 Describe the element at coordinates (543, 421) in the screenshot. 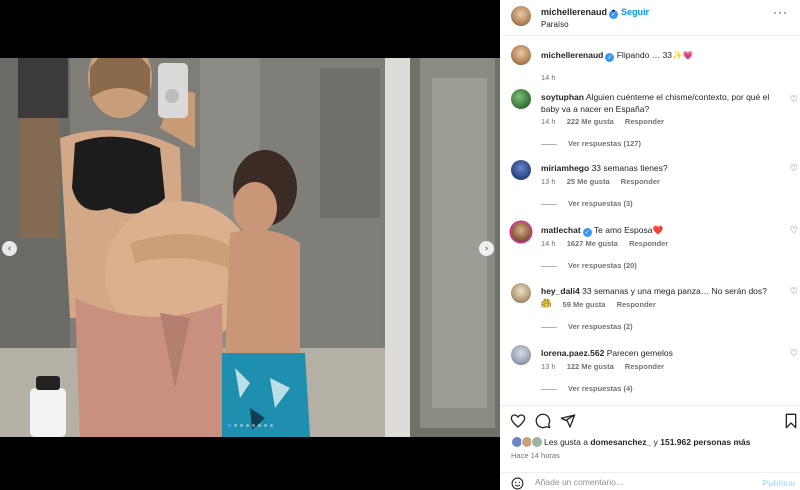

I see `comment-icon` at that location.